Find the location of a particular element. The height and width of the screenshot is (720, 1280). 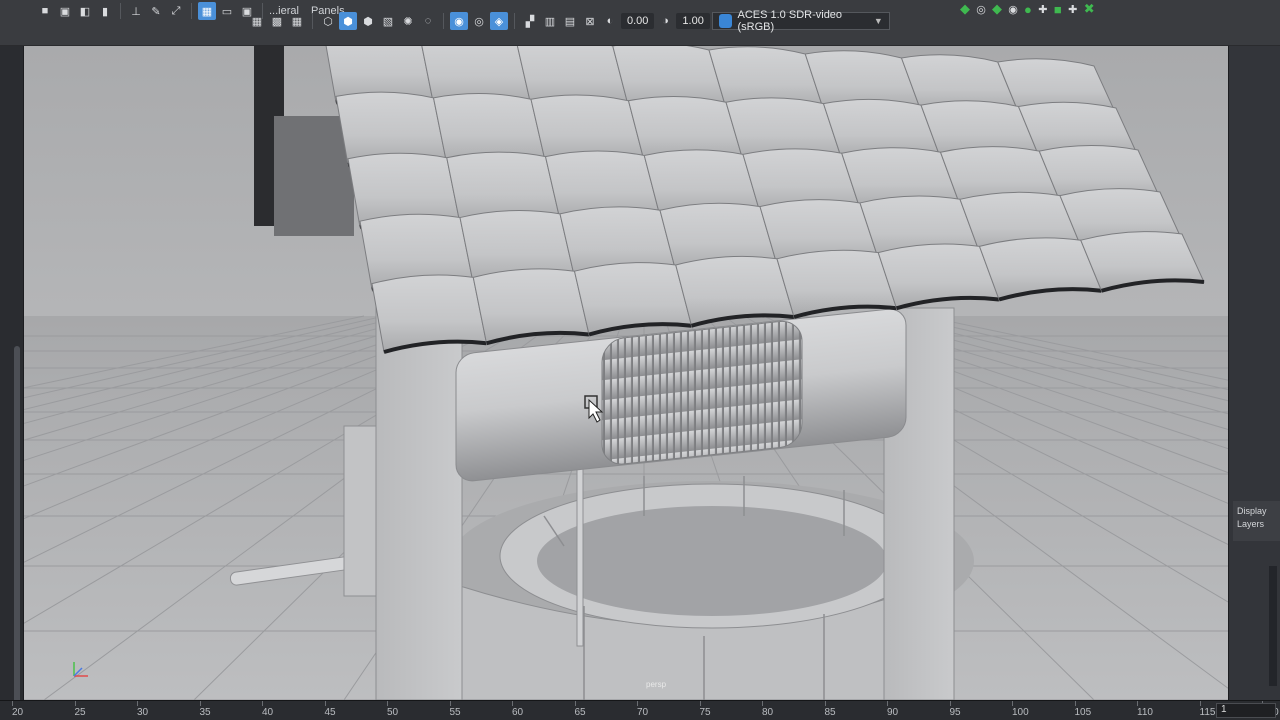

exposure-icon: ▤ is located at coordinates (570, 21).